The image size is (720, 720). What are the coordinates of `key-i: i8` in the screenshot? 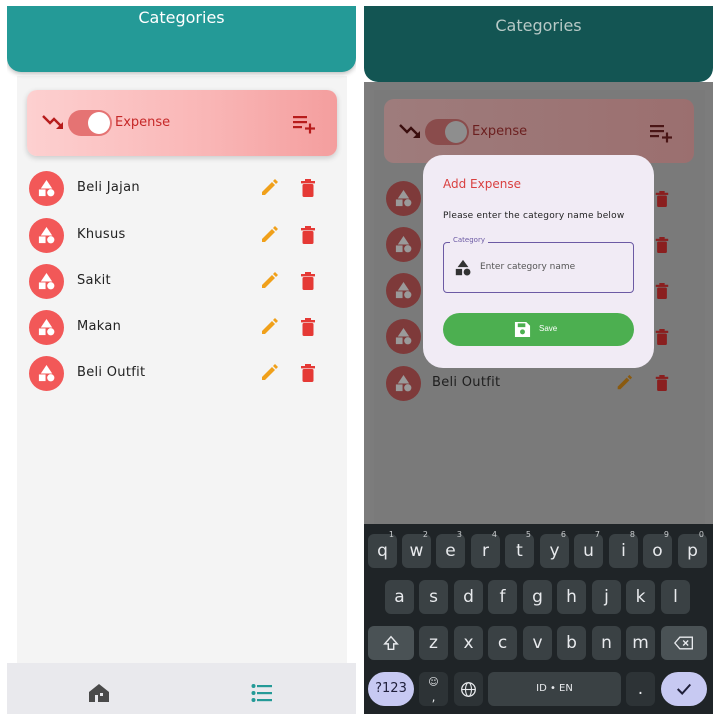 It's located at (623, 549).